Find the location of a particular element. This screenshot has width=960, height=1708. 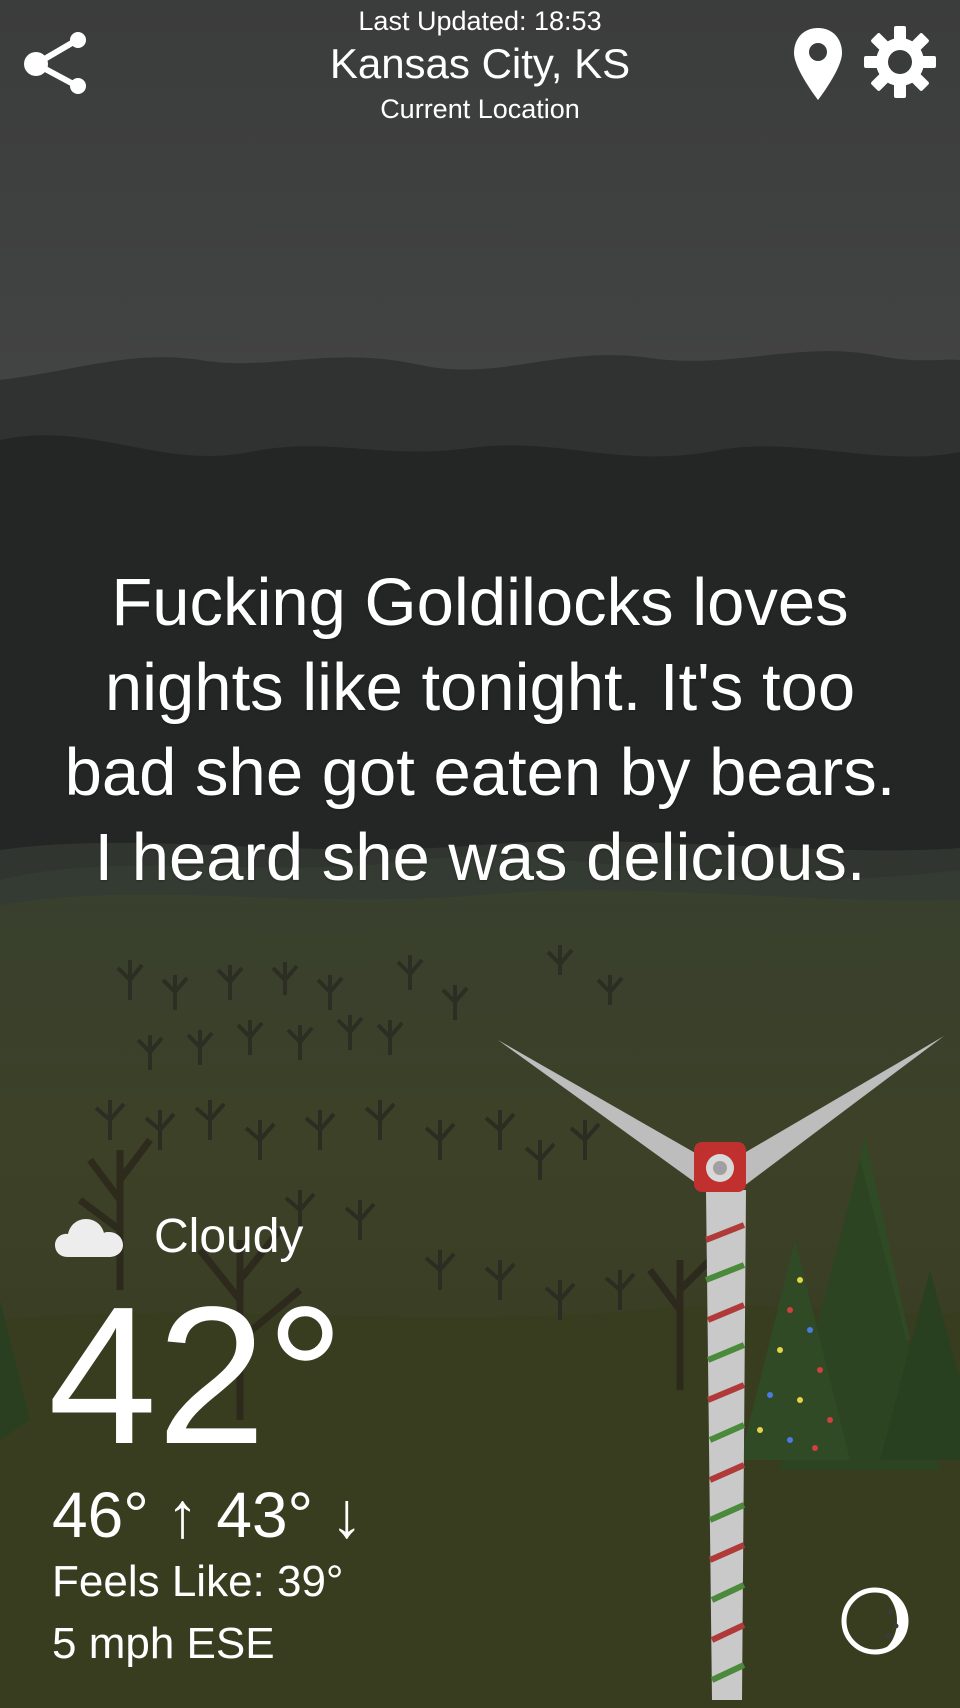

last-updated-text: Last Updated: 18:53 is located at coordinates (480, 21).